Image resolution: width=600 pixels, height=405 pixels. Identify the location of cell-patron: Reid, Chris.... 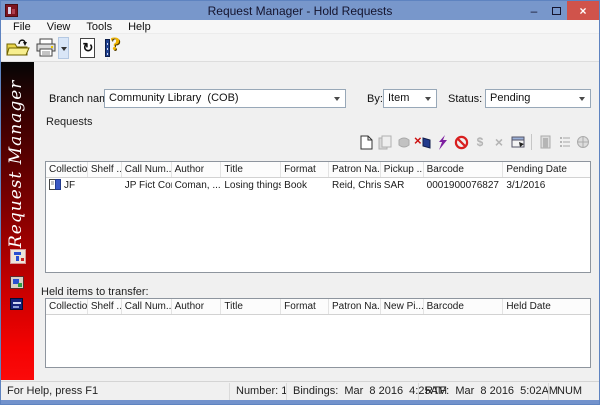
(356, 185).